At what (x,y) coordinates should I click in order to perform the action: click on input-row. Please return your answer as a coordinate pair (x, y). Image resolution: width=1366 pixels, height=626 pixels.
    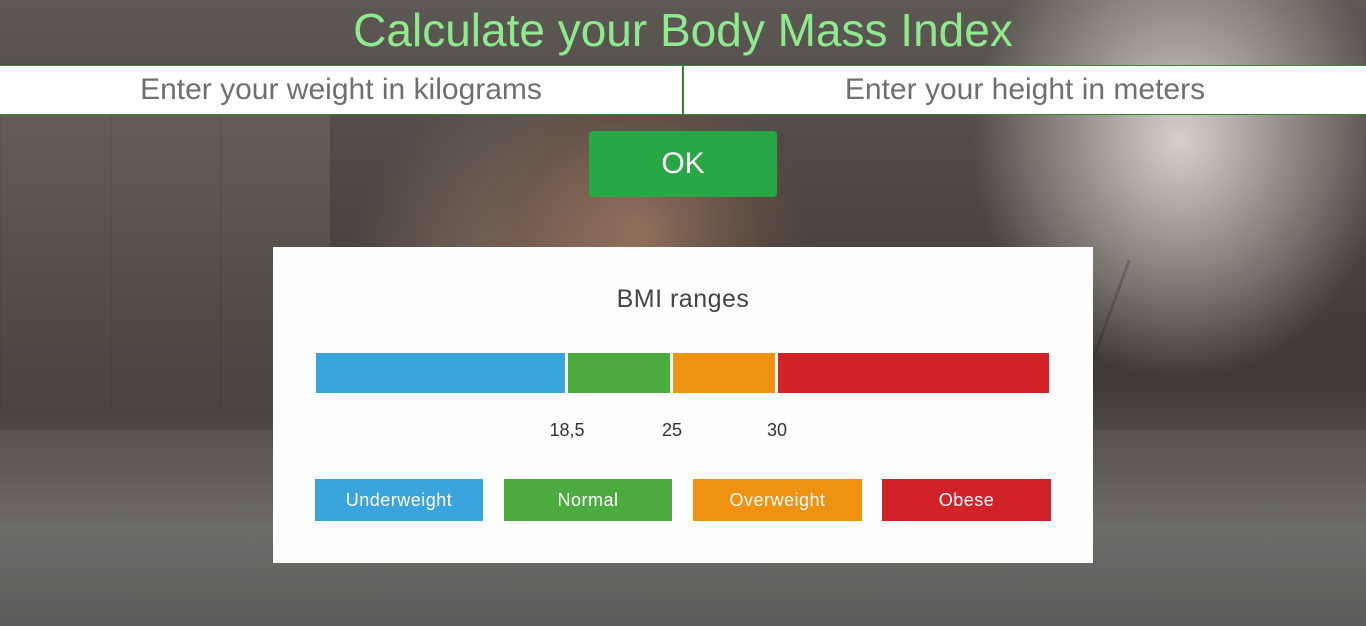
    Looking at the image, I should click on (683, 90).